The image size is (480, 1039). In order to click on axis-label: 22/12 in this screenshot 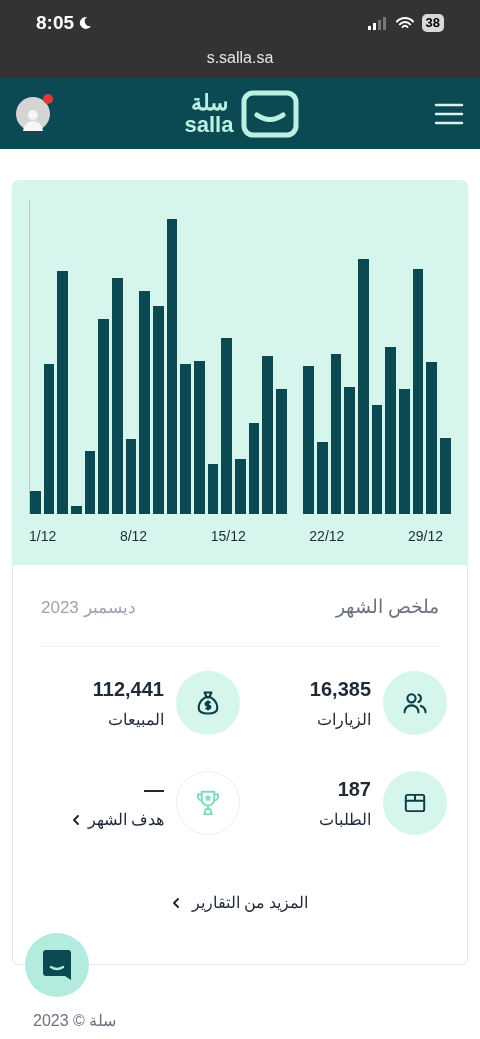, I will do `click(327, 536)`.